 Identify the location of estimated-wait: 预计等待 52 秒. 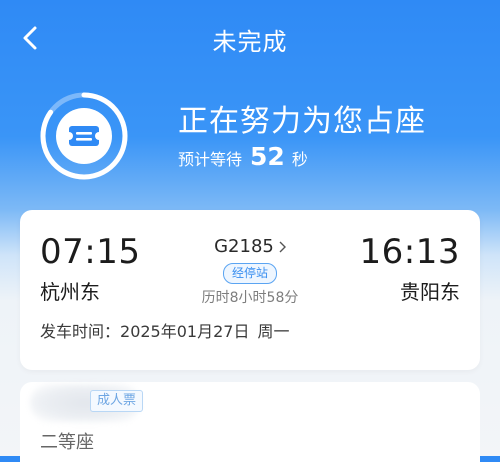
(243, 156).